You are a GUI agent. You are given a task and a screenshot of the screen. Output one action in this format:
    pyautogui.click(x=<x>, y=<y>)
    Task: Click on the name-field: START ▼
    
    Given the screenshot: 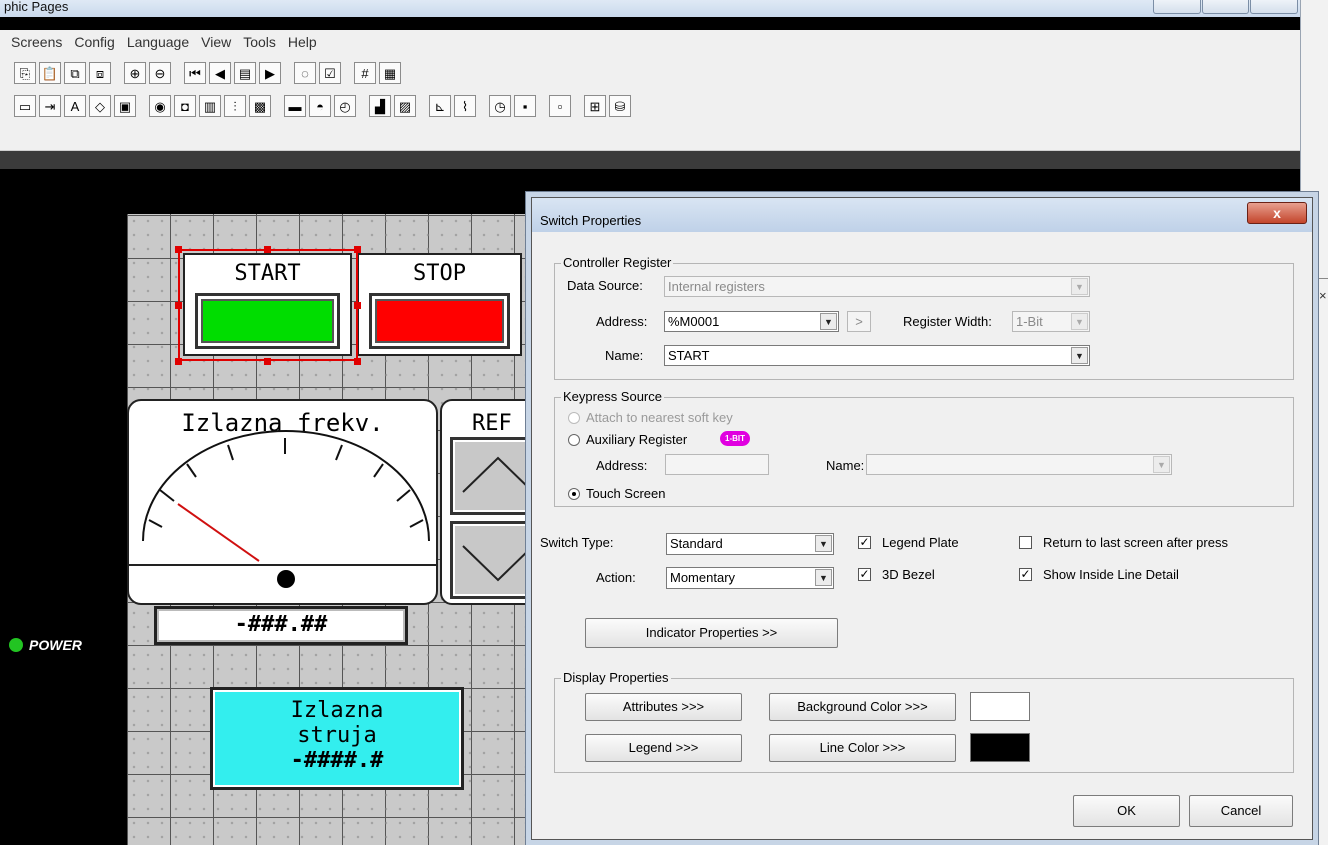 What is the action you would take?
    pyautogui.click(x=877, y=355)
    